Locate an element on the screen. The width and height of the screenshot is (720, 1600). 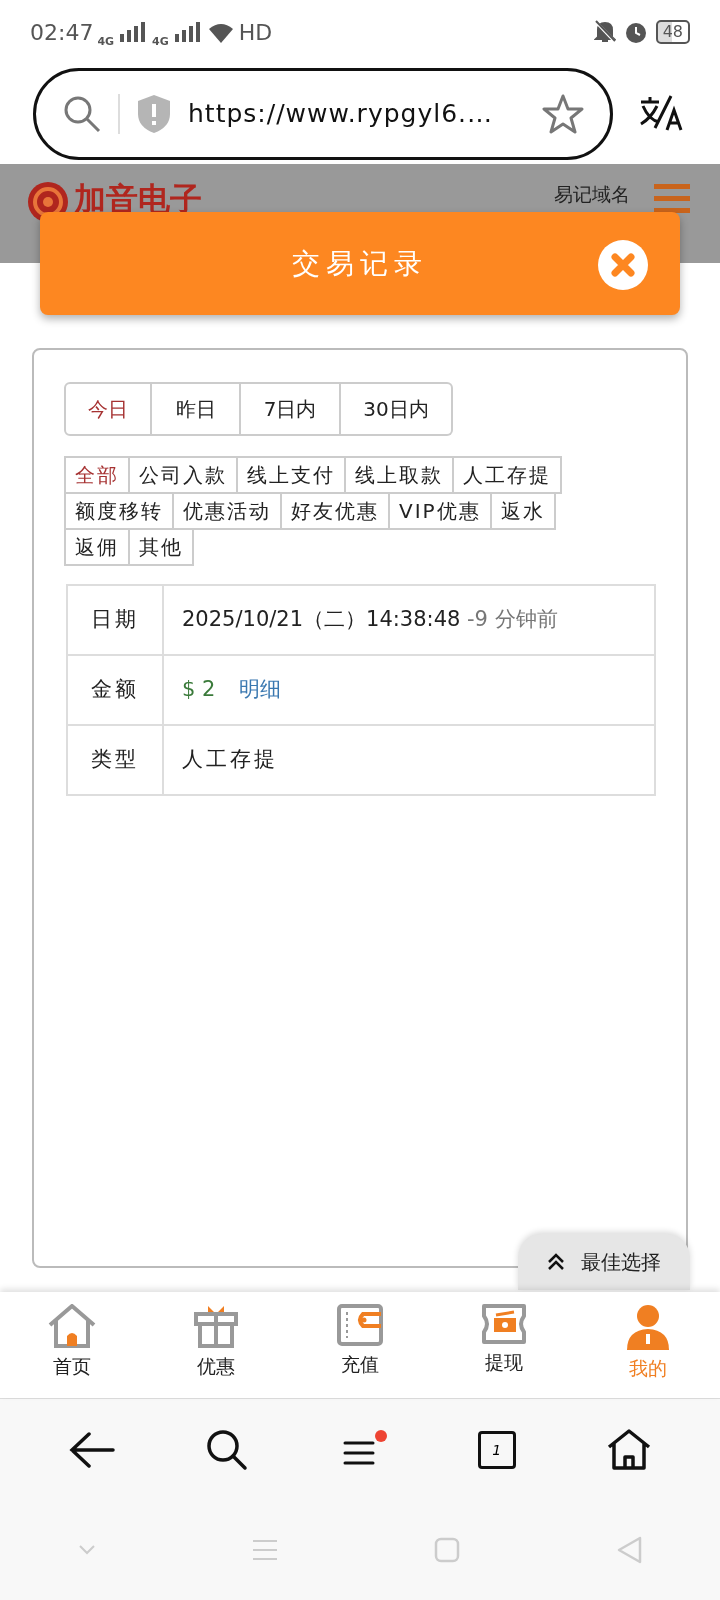
battery-indicator: 48 is located at coordinates (672, 32).